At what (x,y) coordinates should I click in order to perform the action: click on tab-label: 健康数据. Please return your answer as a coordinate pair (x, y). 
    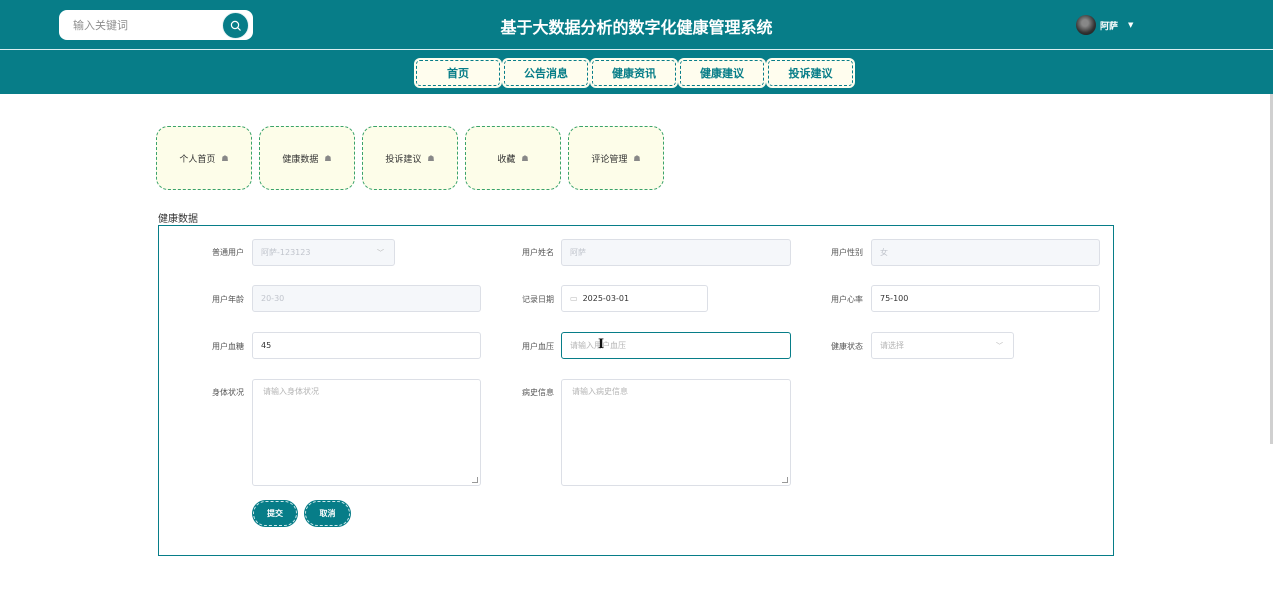
    Looking at the image, I should click on (300, 159).